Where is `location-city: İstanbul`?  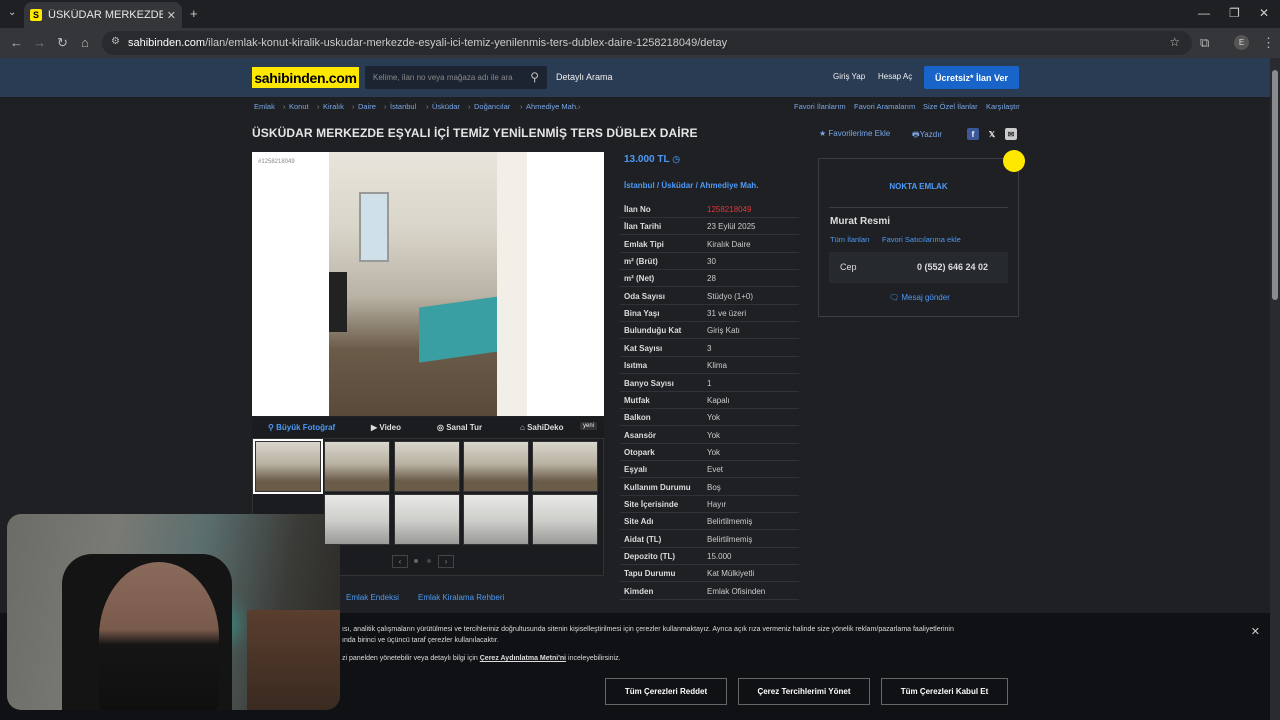
location-city: İstanbul is located at coordinates (639, 185).